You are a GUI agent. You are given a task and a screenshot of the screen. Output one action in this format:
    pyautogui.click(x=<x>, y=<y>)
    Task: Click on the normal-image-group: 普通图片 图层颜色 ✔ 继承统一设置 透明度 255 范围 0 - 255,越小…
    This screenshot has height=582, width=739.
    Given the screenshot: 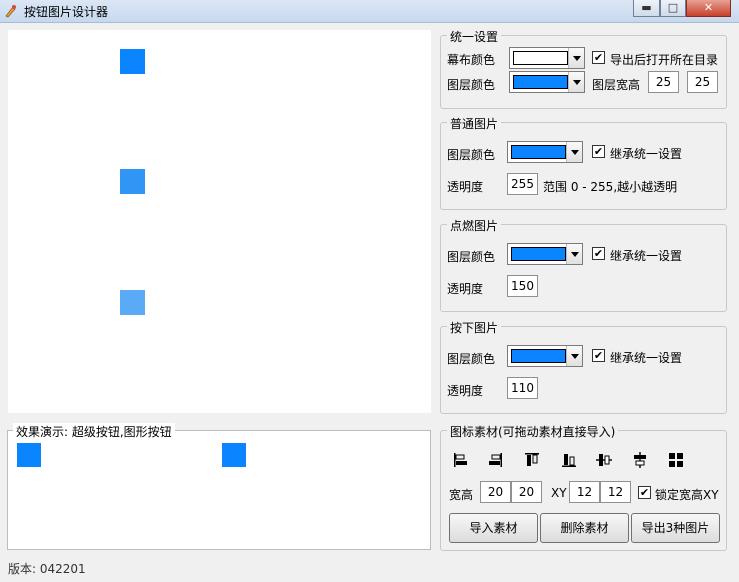 What is the action you would take?
    pyautogui.click(x=583, y=162)
    